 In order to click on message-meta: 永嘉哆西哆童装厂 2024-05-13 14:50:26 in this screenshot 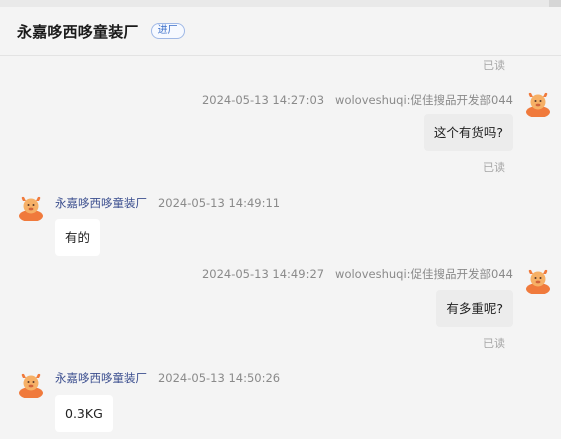, I will do `click(167, 378)`.